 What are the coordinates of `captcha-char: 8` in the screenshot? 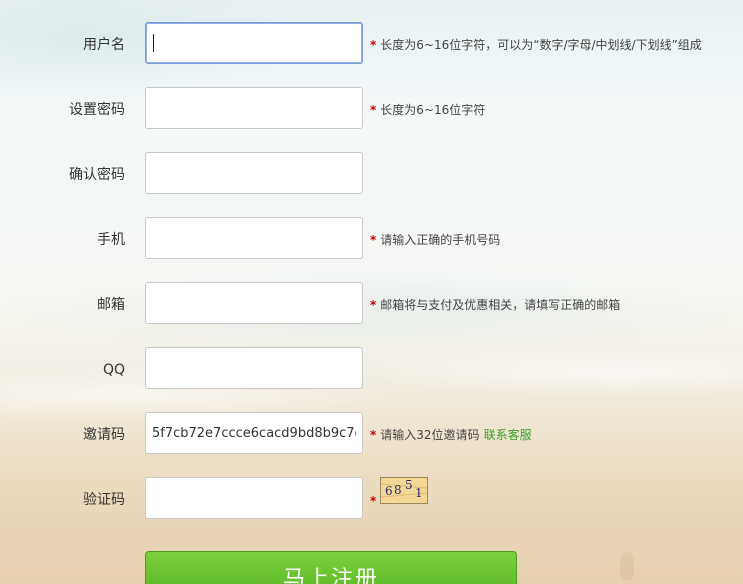 It's located at (398, 490).